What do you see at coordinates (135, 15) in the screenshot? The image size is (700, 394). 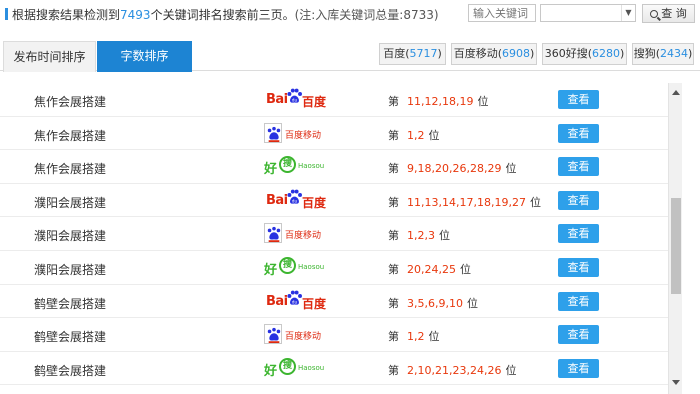 I see `keyword-count: 7493` at bounding box center [135, 15].